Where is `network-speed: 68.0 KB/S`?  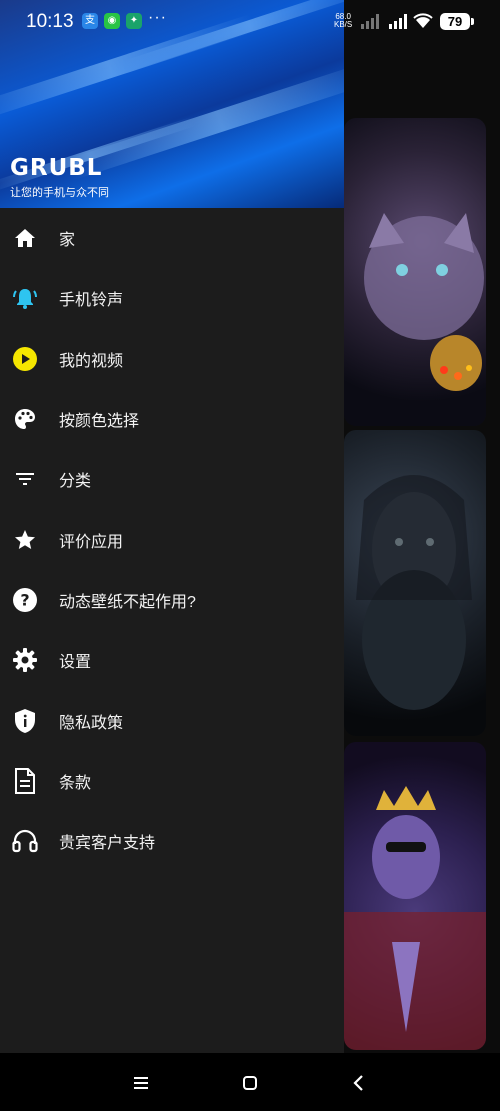 network-speed: 68.0 KB/S is located at coordinates (343, 21).